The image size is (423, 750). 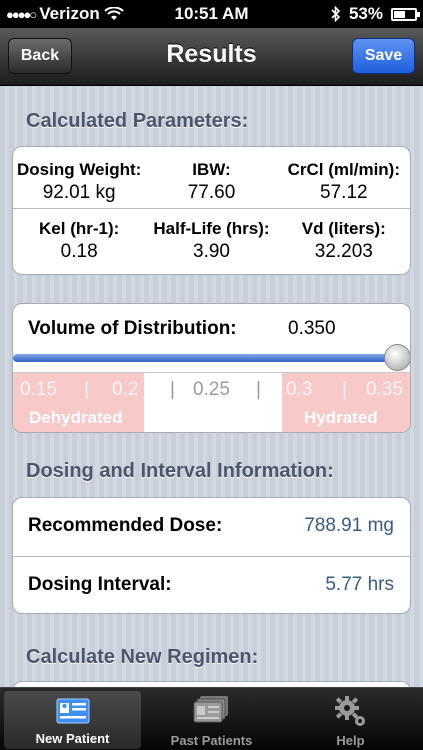 I want to click on tab-new-patient: New Patient, so click(x=72, y=720).